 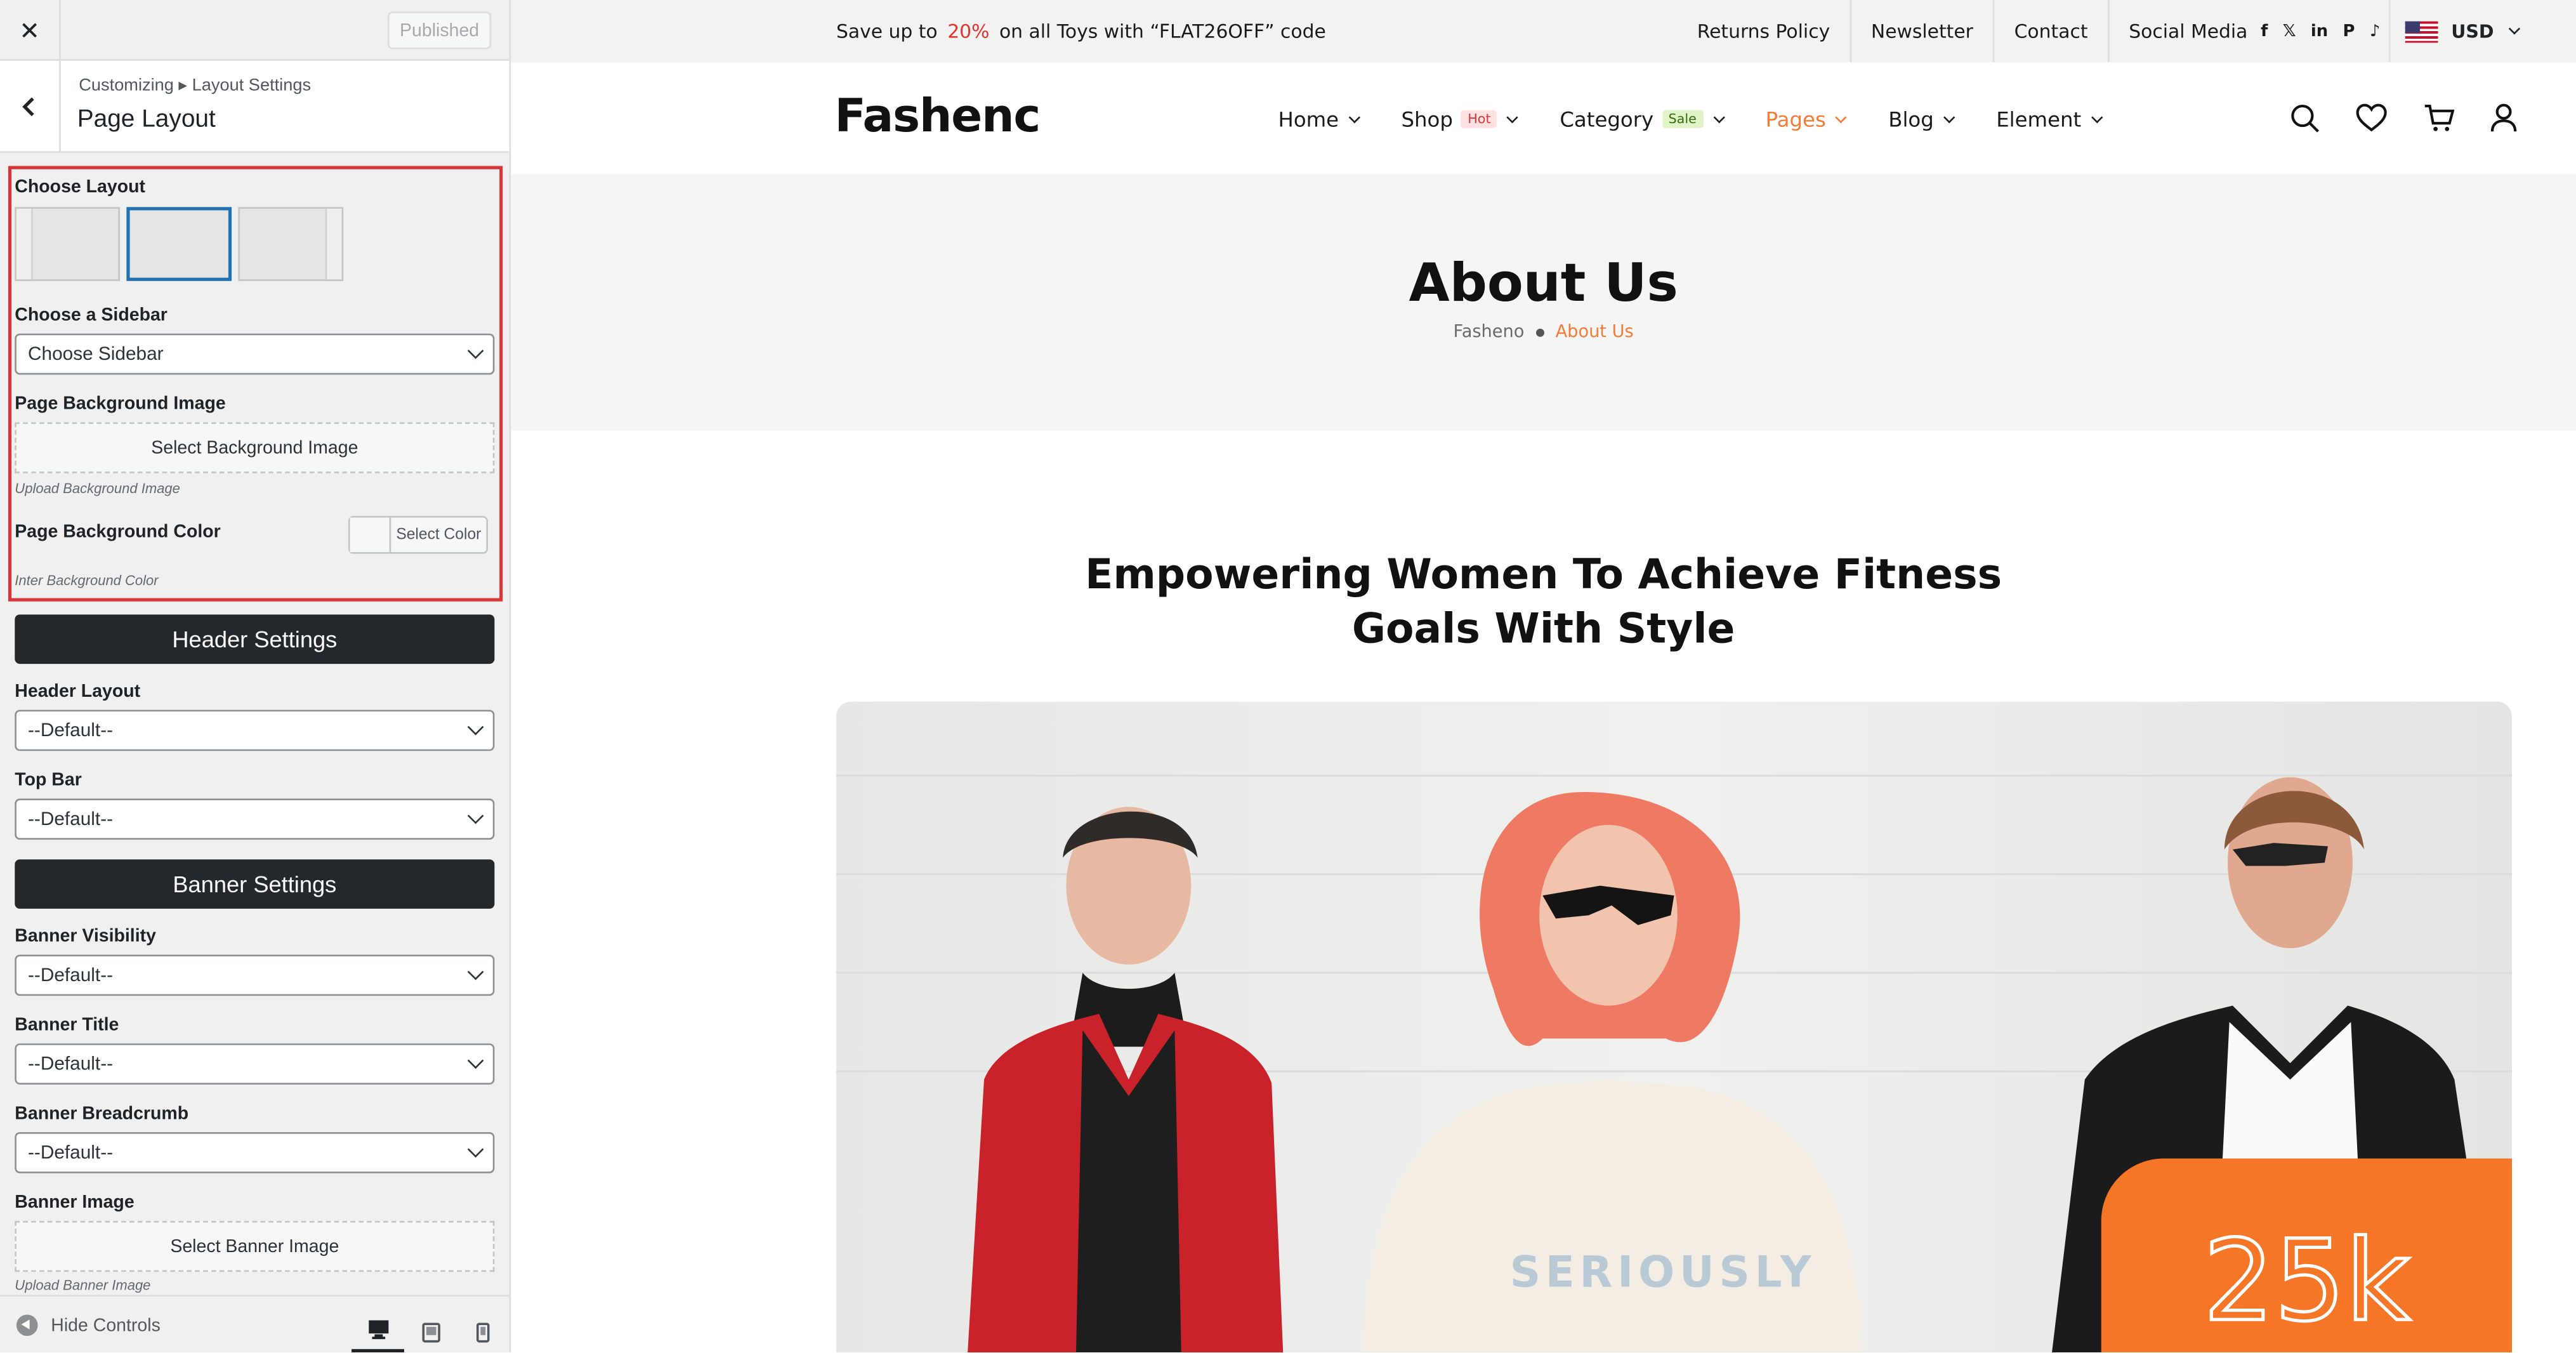 What do you see at coordinates (2371, 118) in the screenshot?
I see `heart-icon` at bounding box center [2371, 118].